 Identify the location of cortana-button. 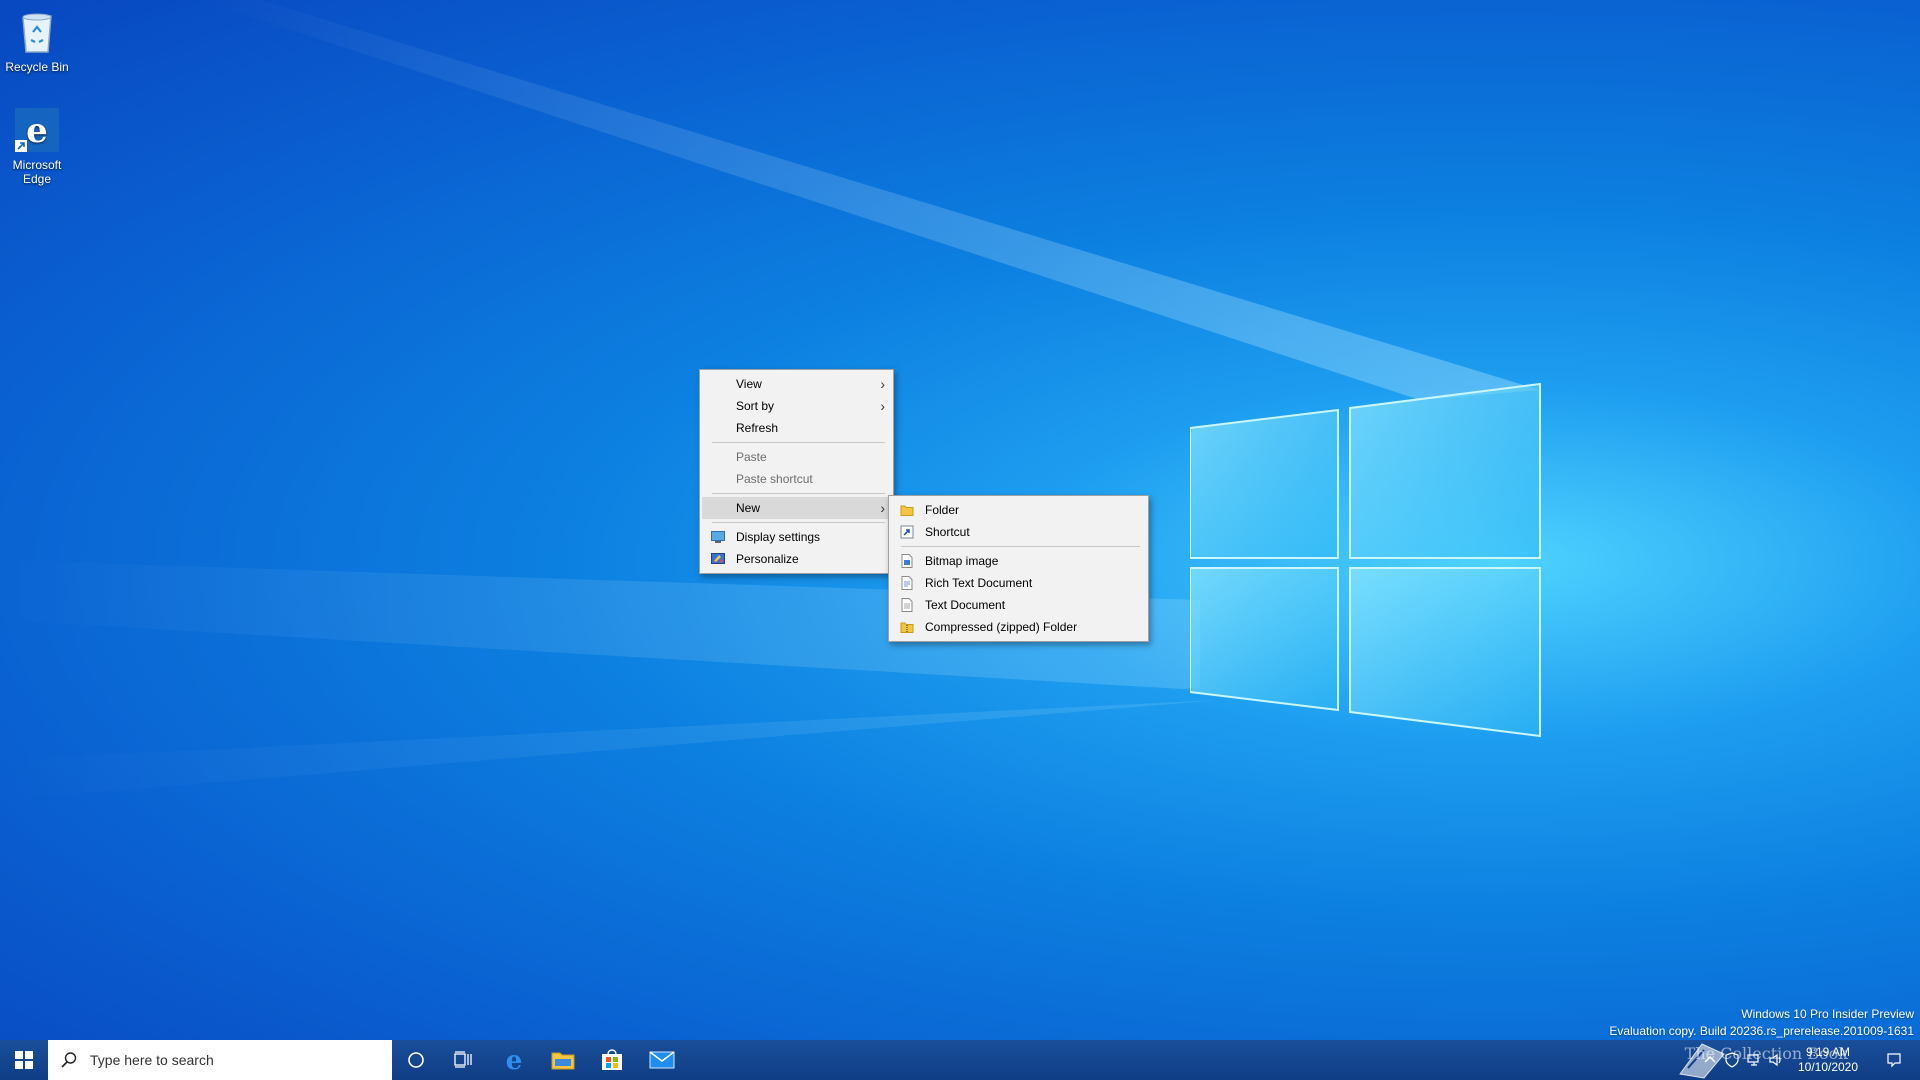
(416, 1060).